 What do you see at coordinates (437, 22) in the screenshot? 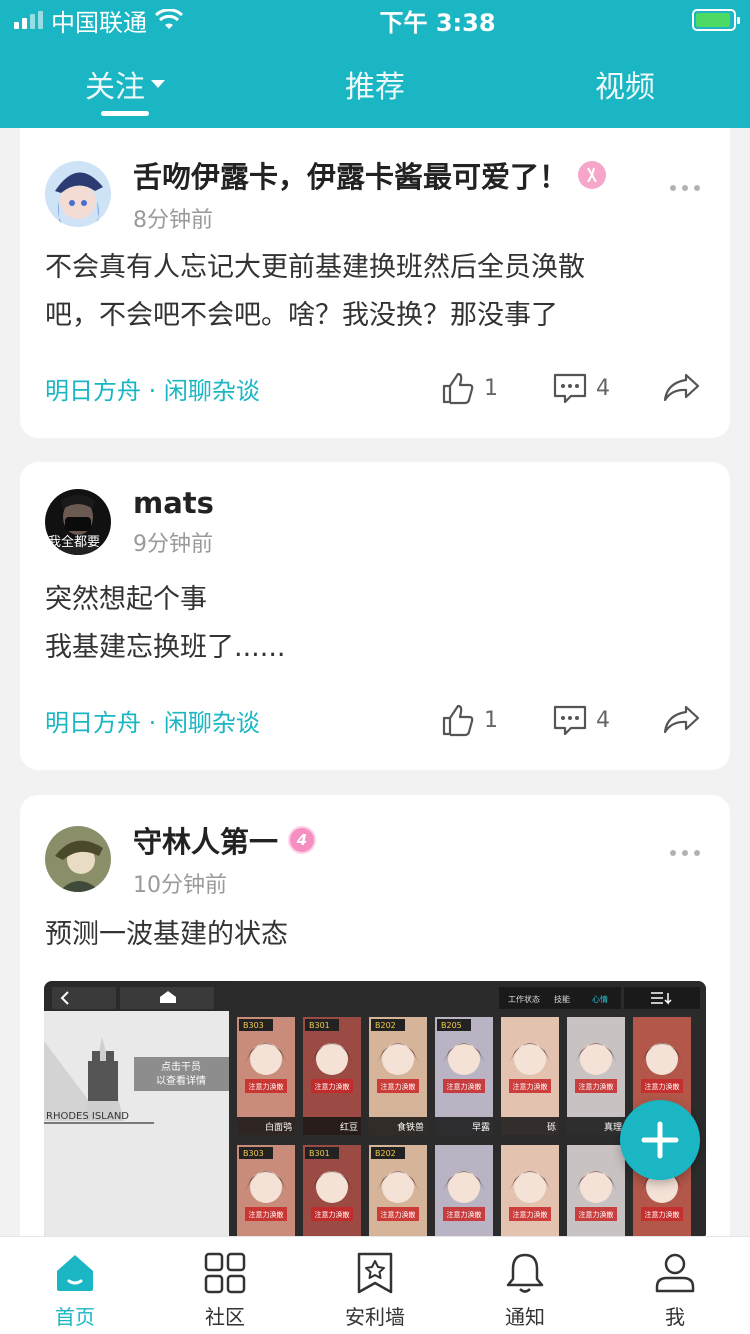
I see `status-time: 下午 3:38` at bounding box center [437, 22].